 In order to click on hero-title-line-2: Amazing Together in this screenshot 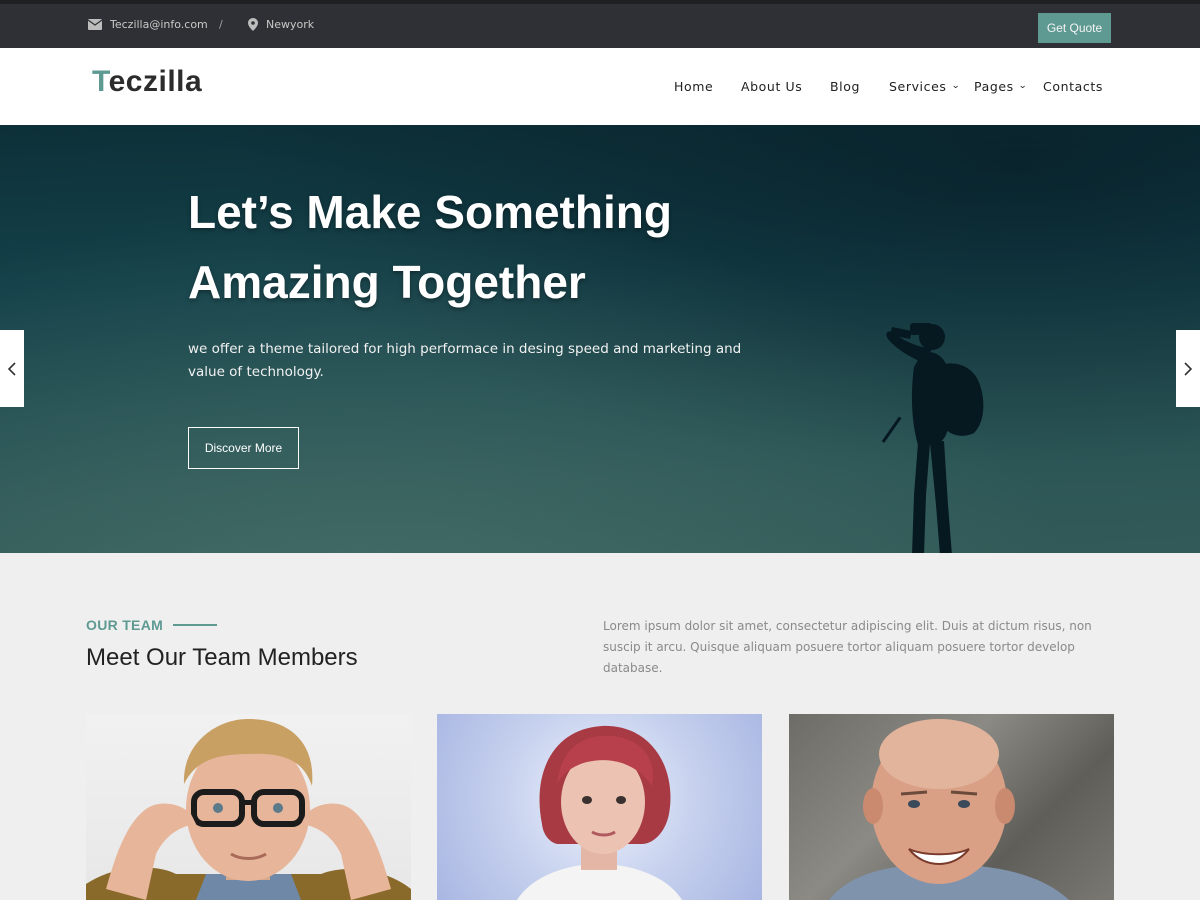, I will do `click(387, 282)`.